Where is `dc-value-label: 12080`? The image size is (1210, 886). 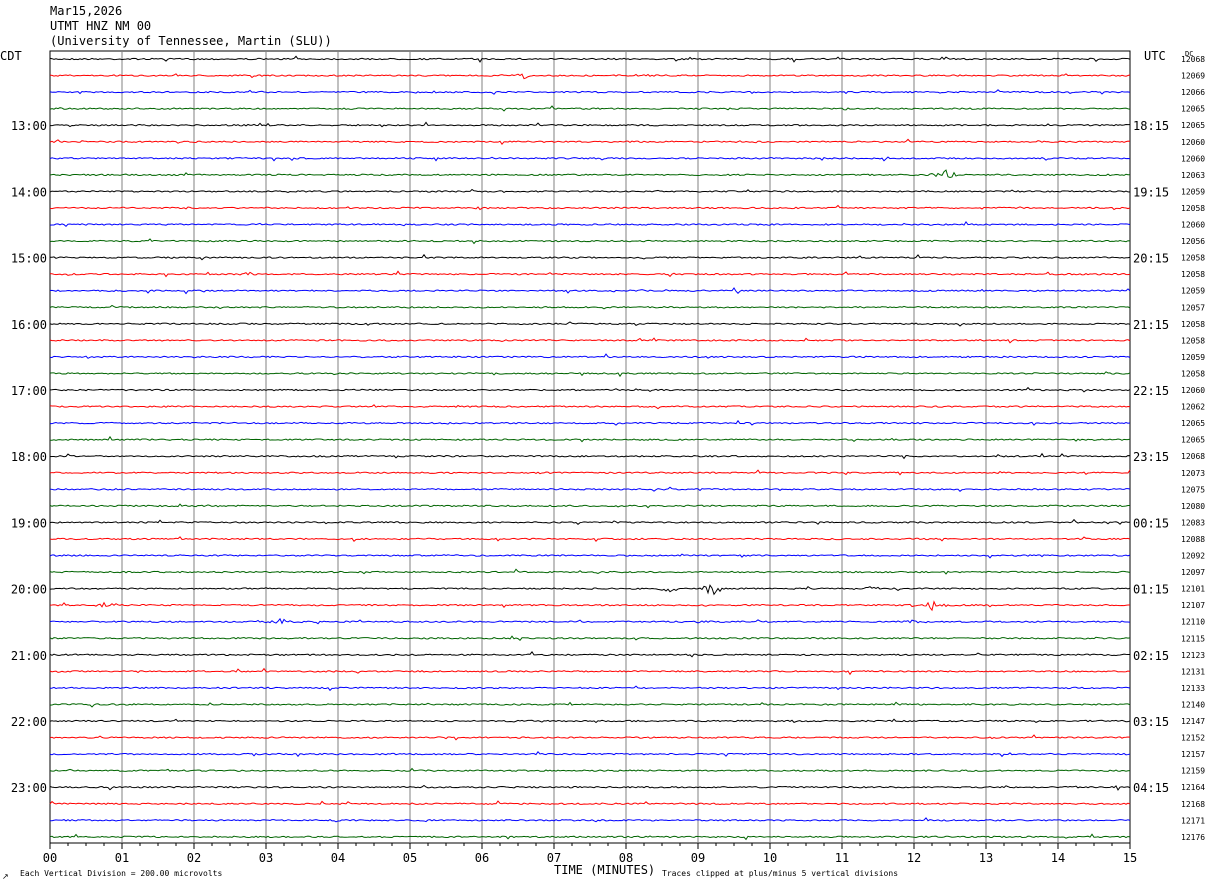 dc-value-label: 12080 is located at coordinates (1193, 506).